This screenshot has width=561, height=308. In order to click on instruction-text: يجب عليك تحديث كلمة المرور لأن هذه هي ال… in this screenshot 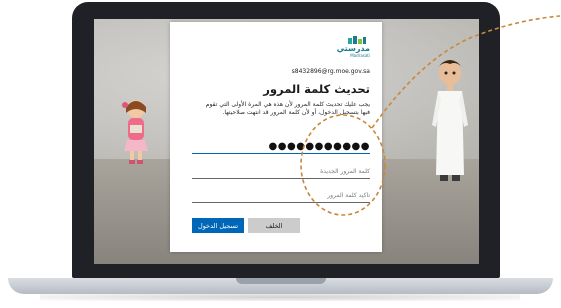, I will do `click(287, 108)`.